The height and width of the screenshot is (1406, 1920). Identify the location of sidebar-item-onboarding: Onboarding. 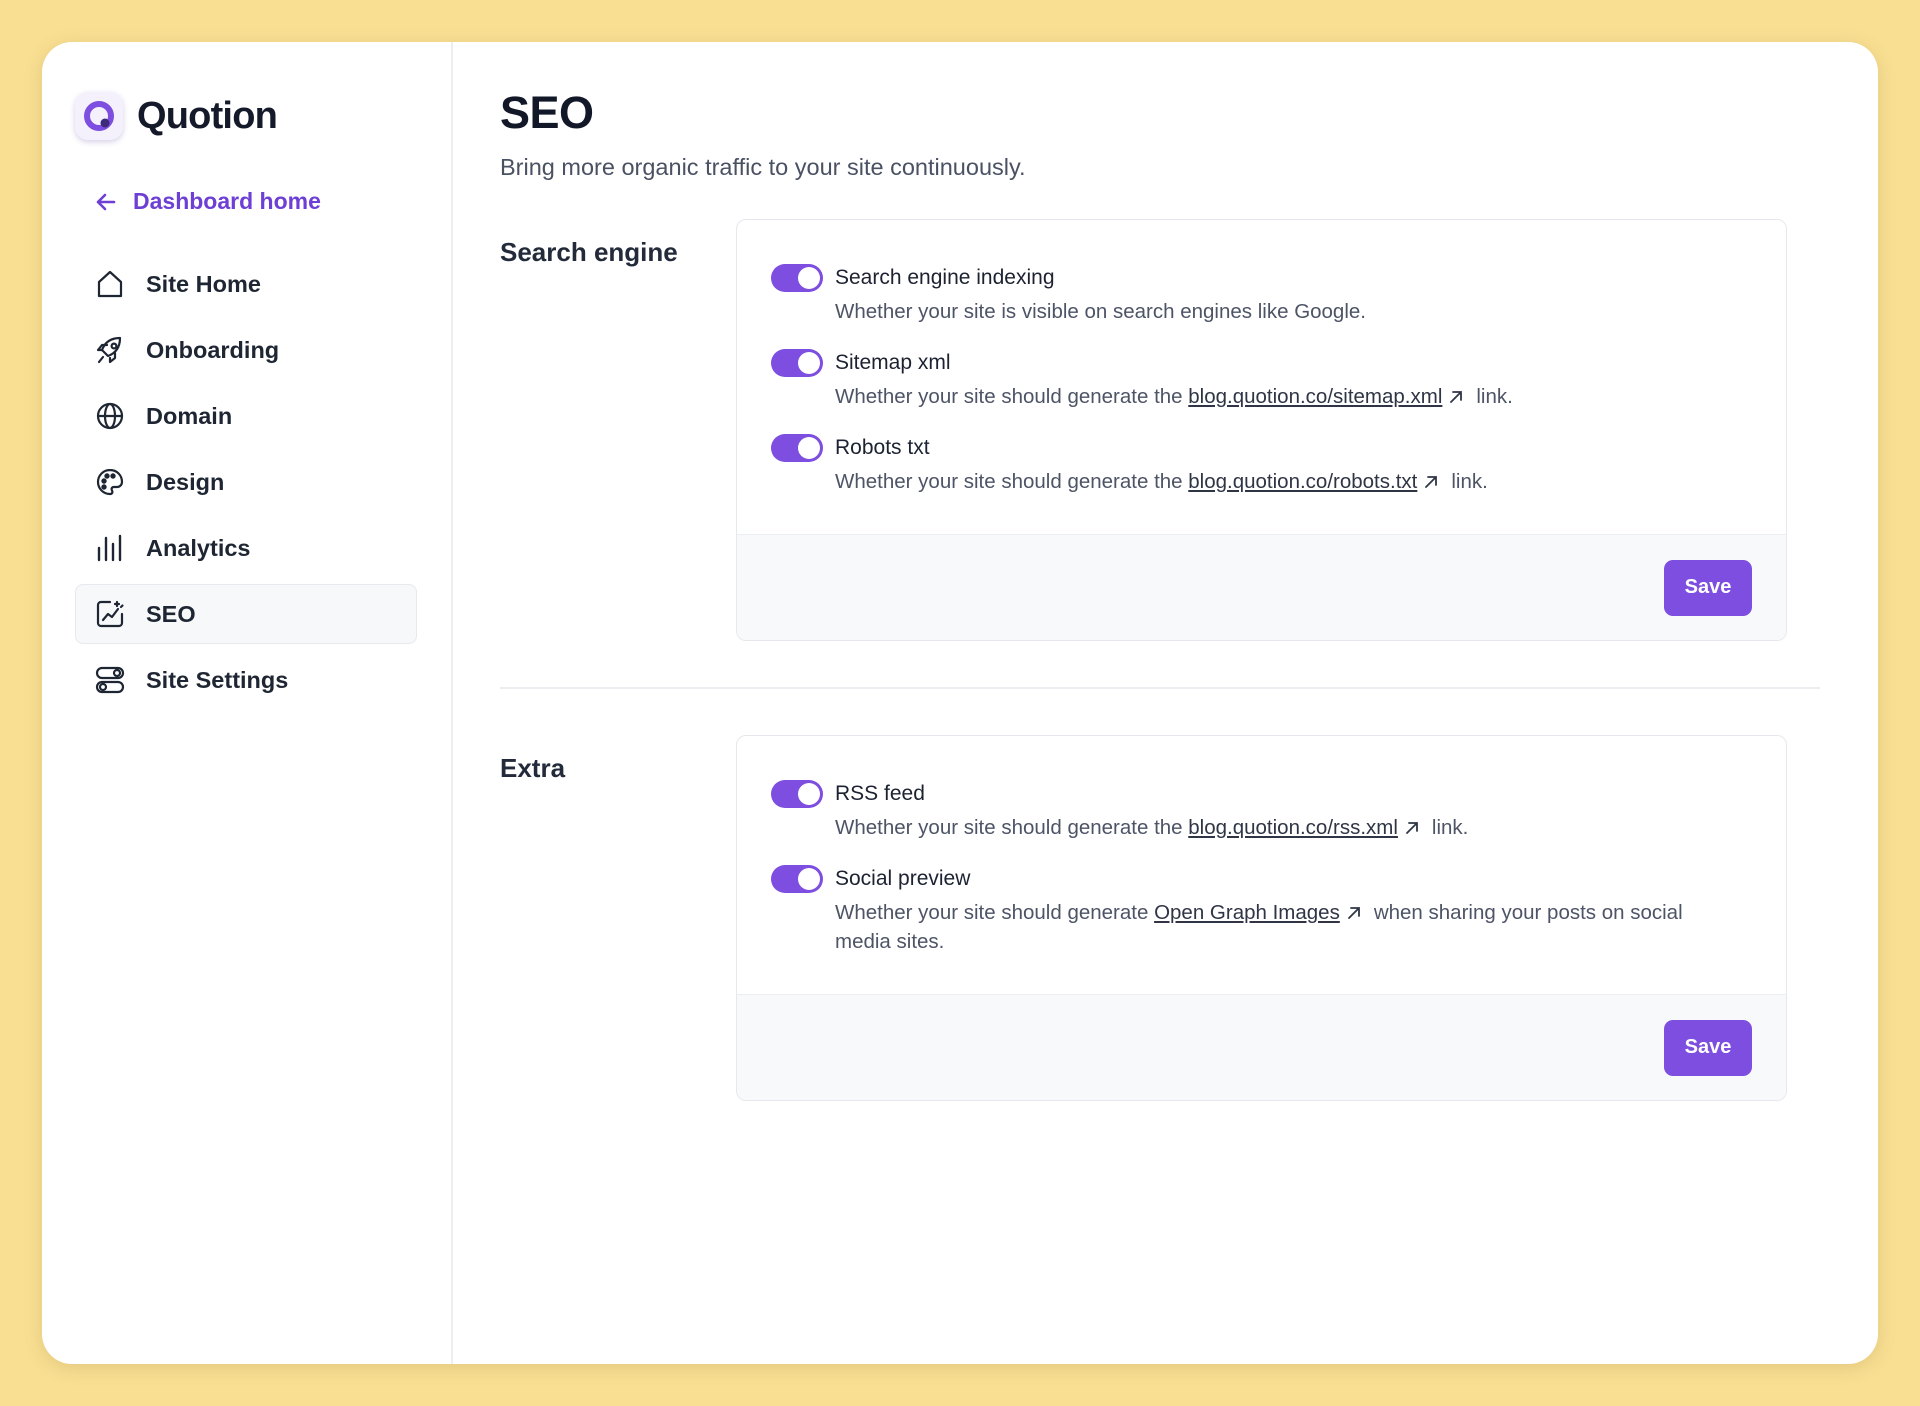
(246, 350).